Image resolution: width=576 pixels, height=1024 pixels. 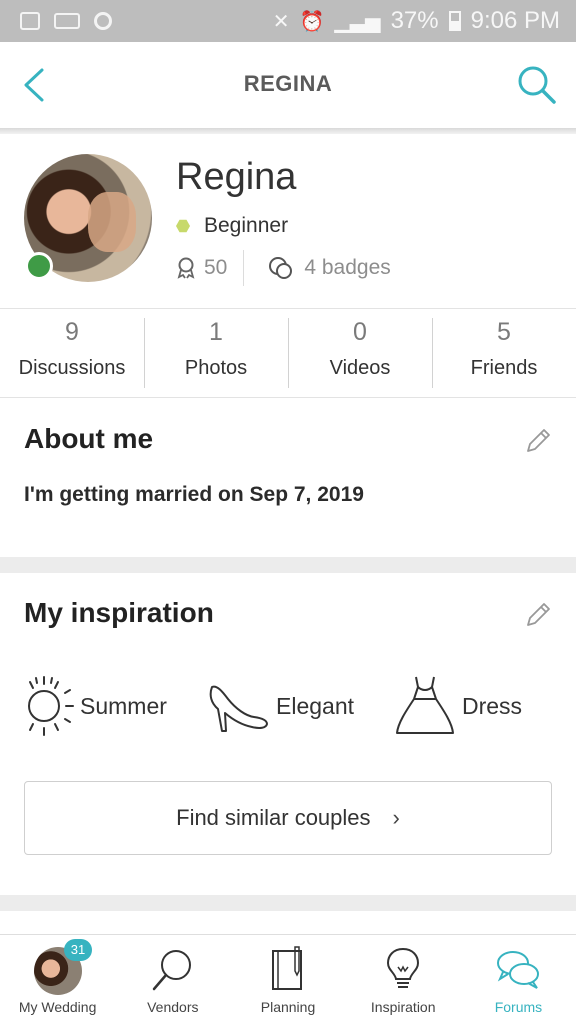 I want to click on count-label: Photos, so click(x=216, y=368).